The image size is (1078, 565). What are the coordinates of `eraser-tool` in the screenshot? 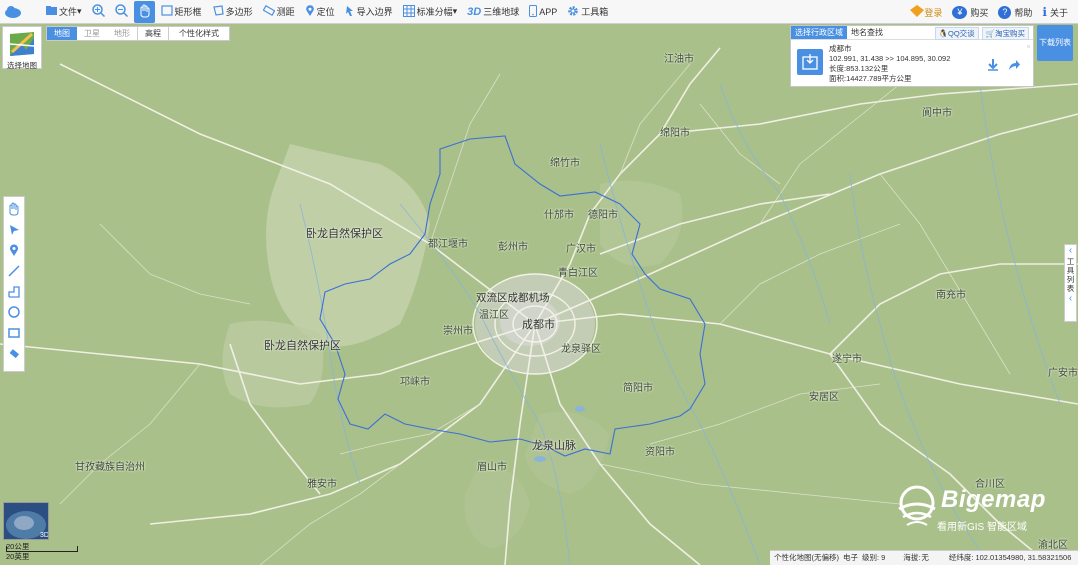 It's located at (14, 354).